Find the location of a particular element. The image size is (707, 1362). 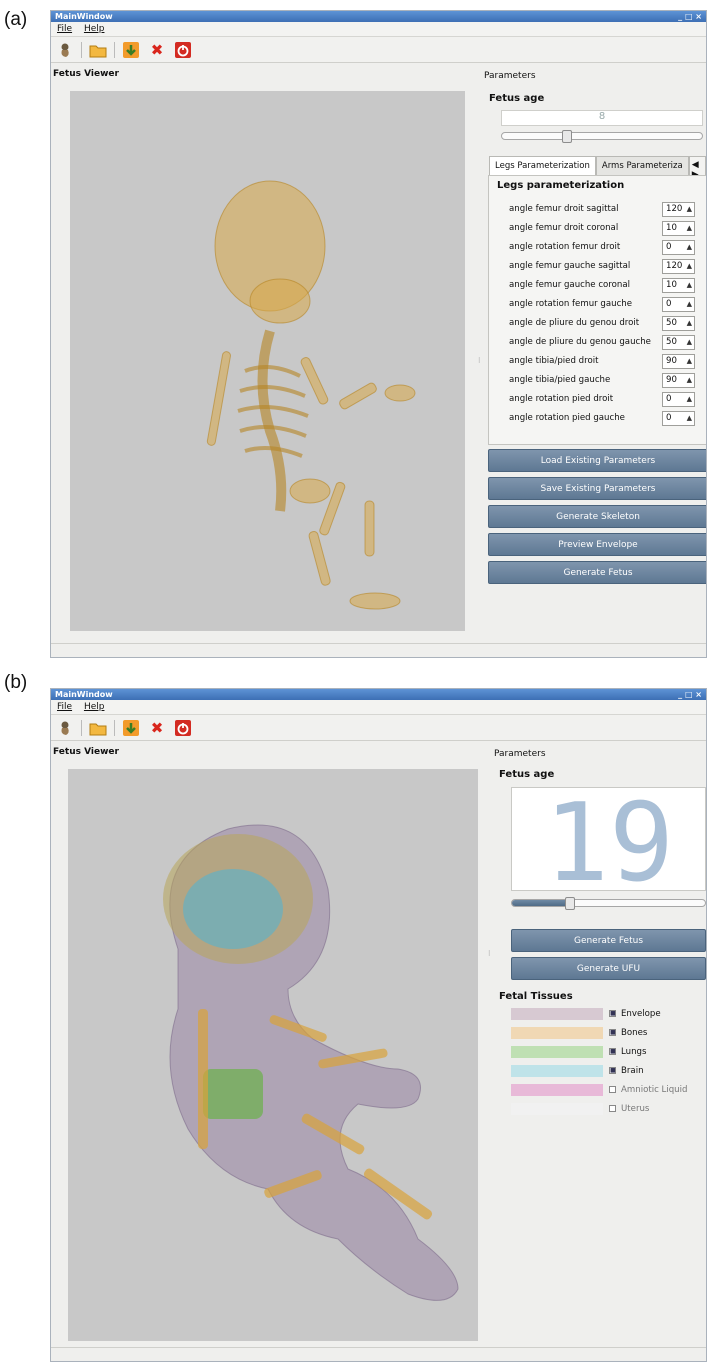

fetus-age-label: Fetus age is located at coordinates (527, 774).